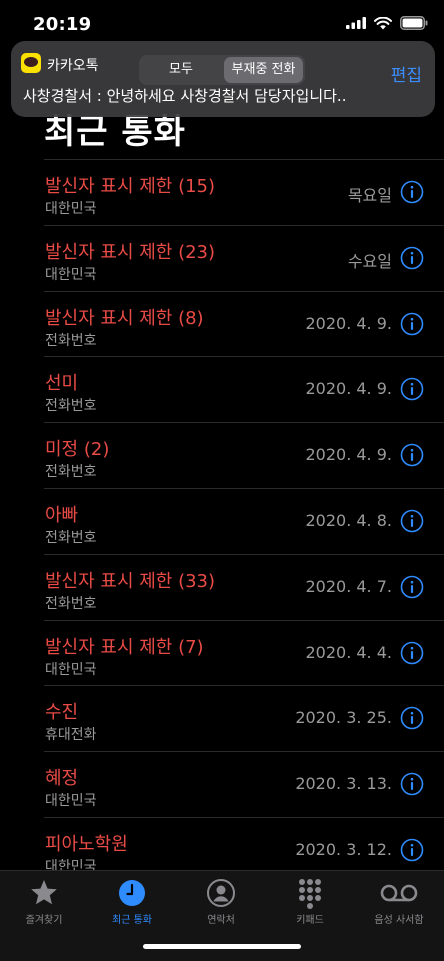 The height and width of the screenshot is (961, 444). I want to click on call-date: 2020. 3. 25., so click(343, 718).